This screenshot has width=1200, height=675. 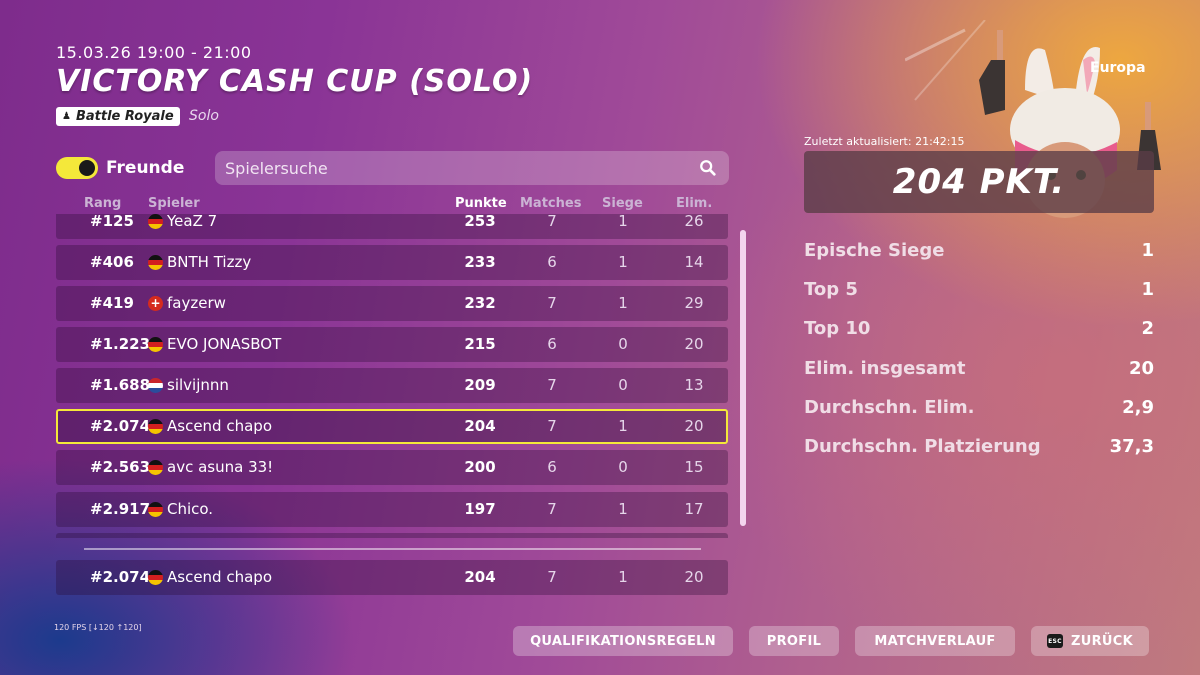 What do you see at coordinates (118, 116) in the screenshot?
I see `mode-badge: ♟ Battle Royale` at bounding box center [118, 116].